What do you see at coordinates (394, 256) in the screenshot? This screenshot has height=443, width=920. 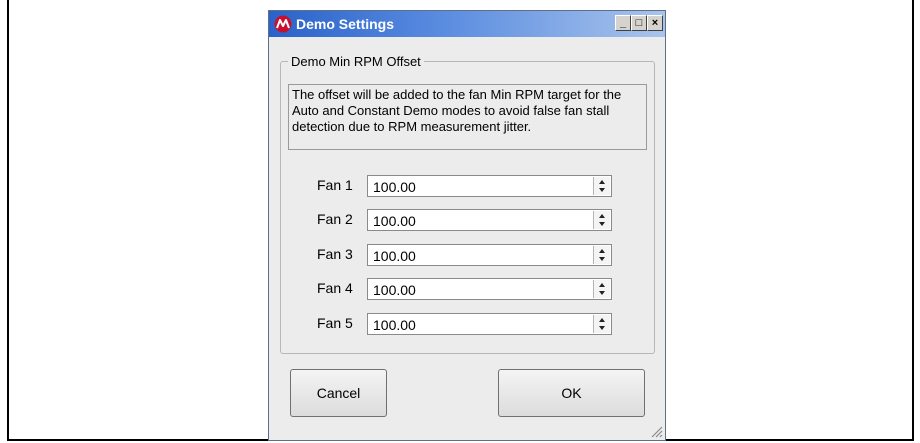 I see `fan-3-value: 100.00` at bounding box center [394, 256].